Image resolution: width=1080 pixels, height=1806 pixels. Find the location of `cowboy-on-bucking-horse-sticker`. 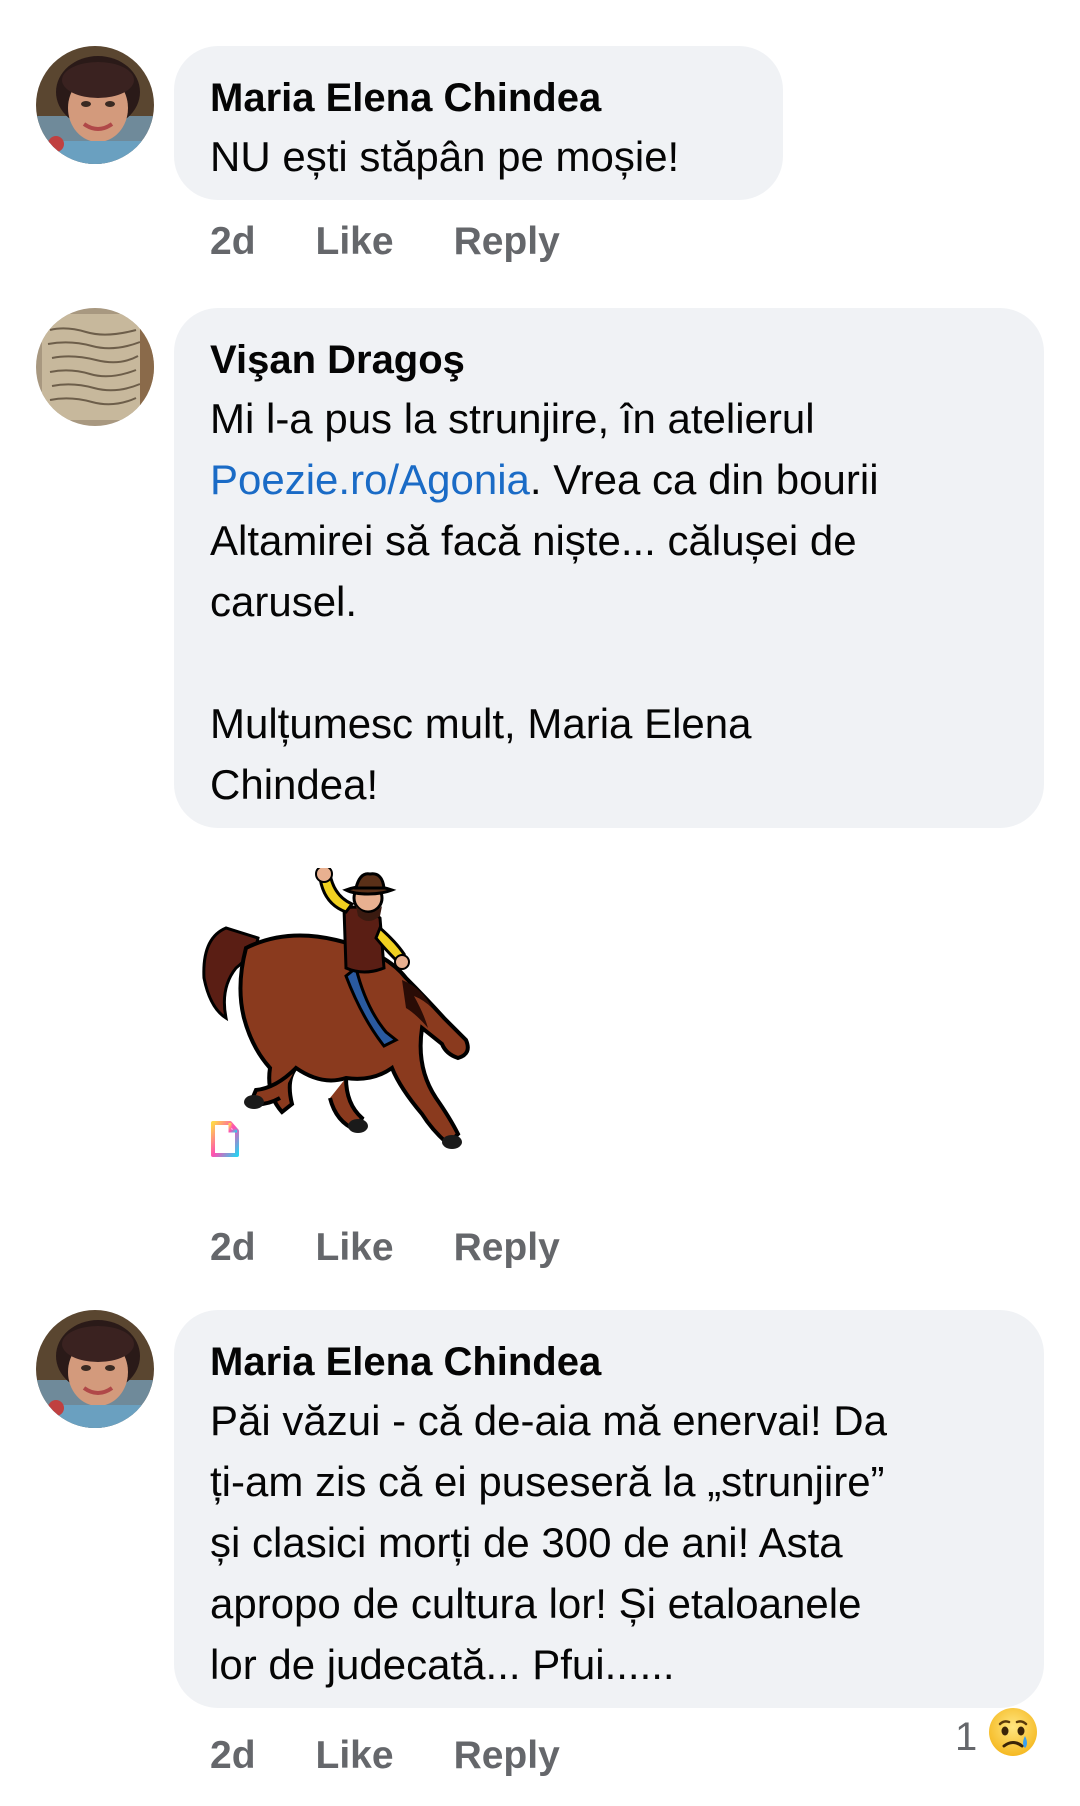

cowboy-on-bucking-horse-sticker is located at coordinates (344, 1011).